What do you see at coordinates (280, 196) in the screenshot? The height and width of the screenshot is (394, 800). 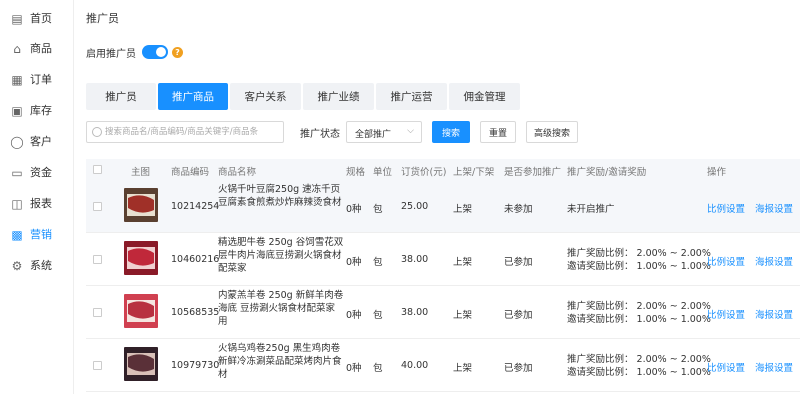 I see `product-name: 火锅千叶豆腐250g 速冻千页豆腐素食煎煮炒炸麻辣烫食材` at bounding box center [280, 196].